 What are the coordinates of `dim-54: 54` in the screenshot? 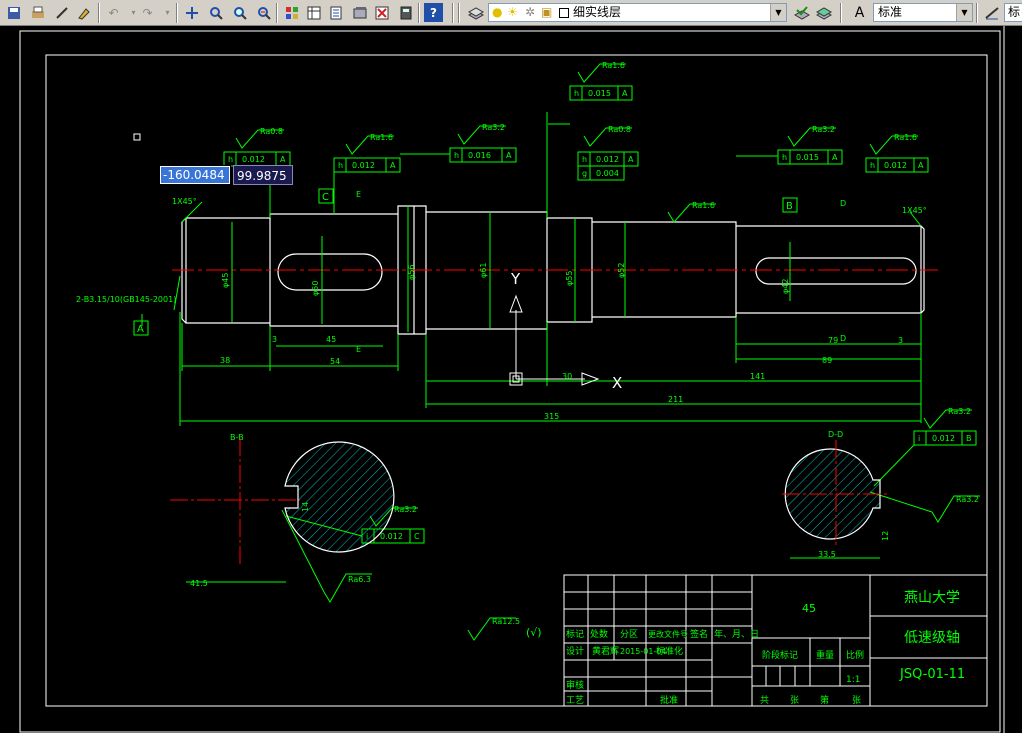 It's located at (335, 361).